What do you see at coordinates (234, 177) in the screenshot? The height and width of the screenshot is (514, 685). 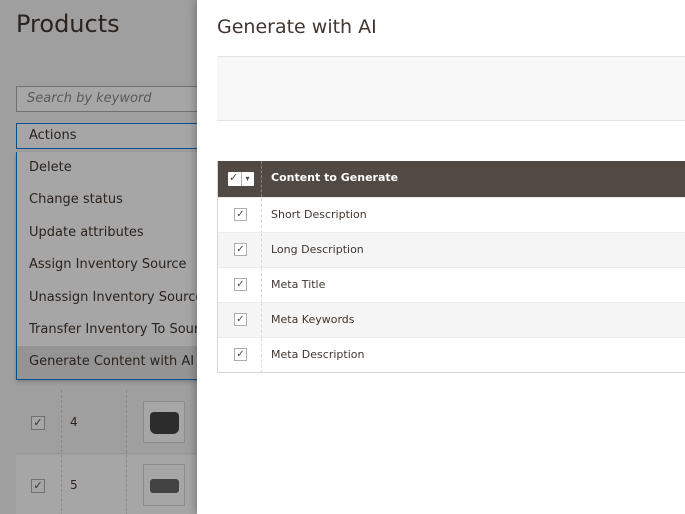 I see `checkmark-icon: ✓` at bounding box center [234, 177].